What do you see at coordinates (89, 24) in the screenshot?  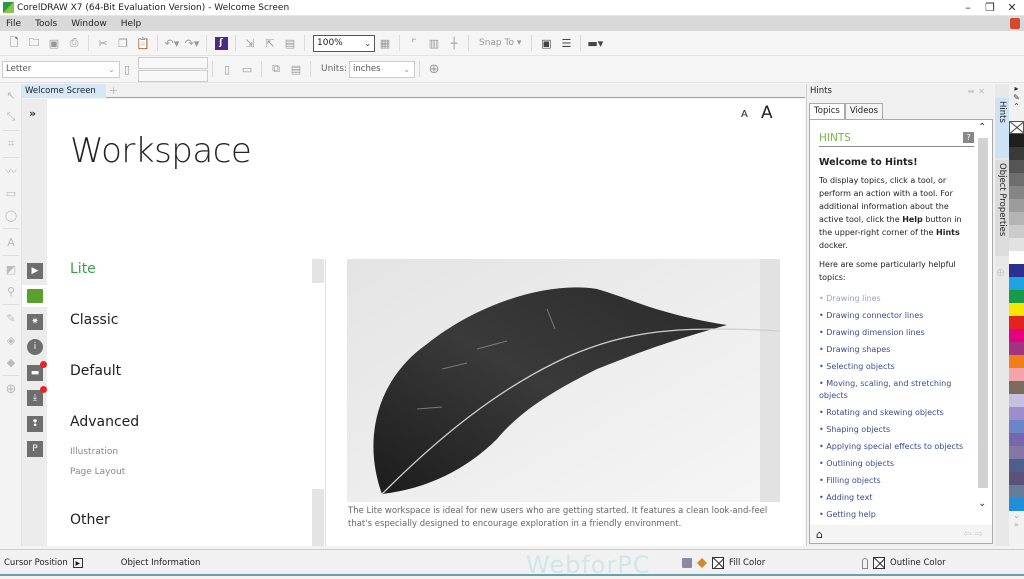 I see `menu-window: Window` at bounding box center [89, 24].